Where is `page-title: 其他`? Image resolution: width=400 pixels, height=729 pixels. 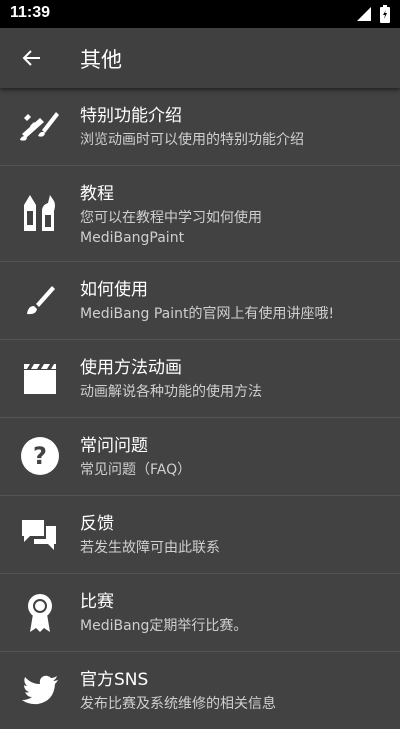 page-title: 其他 is located at coordinates (101, 60).